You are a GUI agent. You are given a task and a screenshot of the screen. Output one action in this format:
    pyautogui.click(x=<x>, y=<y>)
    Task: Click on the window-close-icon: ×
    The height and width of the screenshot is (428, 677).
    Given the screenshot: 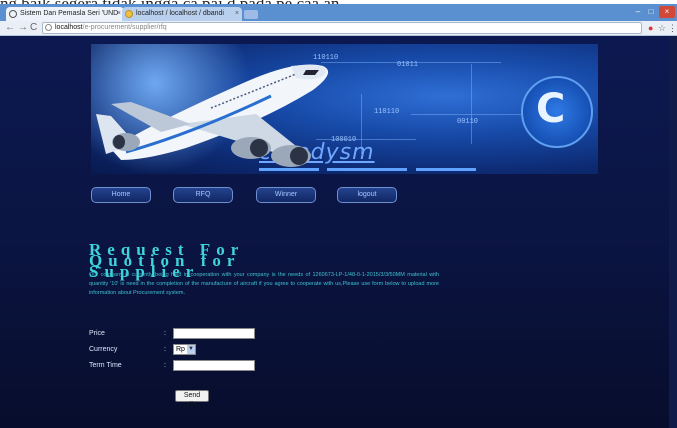 What is the action you would take?
    pyautogui.click(x=667, y=12)
    